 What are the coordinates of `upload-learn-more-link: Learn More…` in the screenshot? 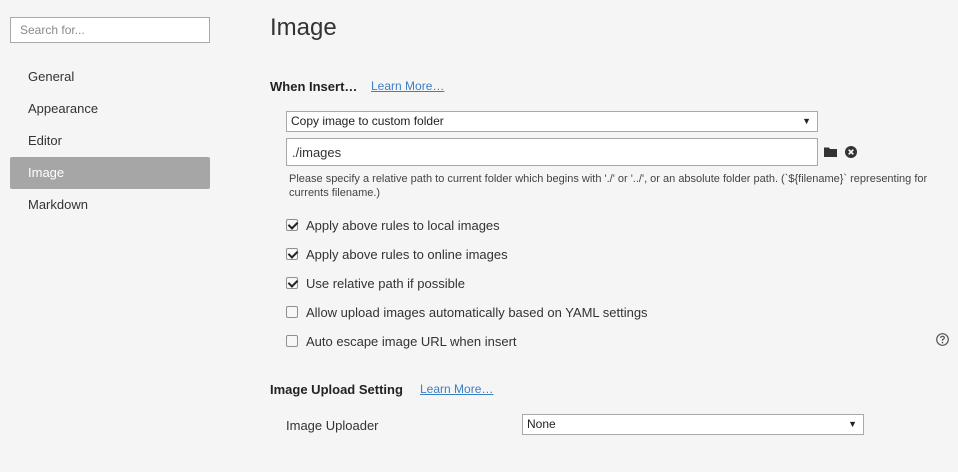 It's located at (456, 389).